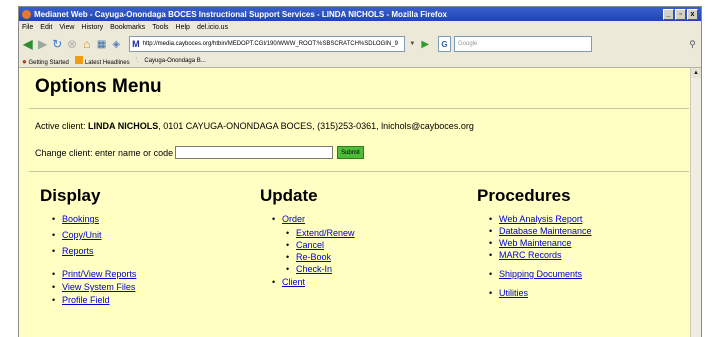 The width and height of the screenshot is (716, 337). What do you see at coordinates (104, 152) in the screenshot?
I see `change-client-label: Change client: enter name or code` at bounding box center [104, 152].